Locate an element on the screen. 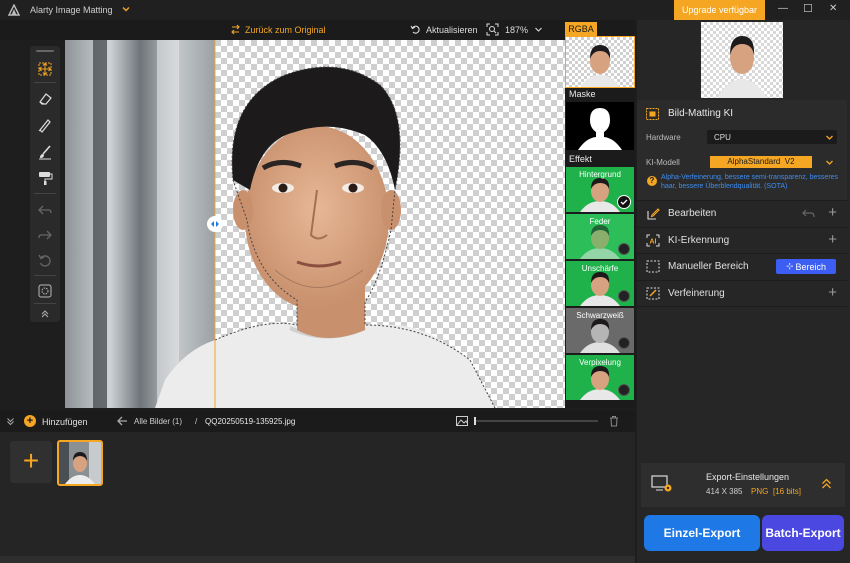  export-size: 414 X 385 is located at coordinates (724, 491).